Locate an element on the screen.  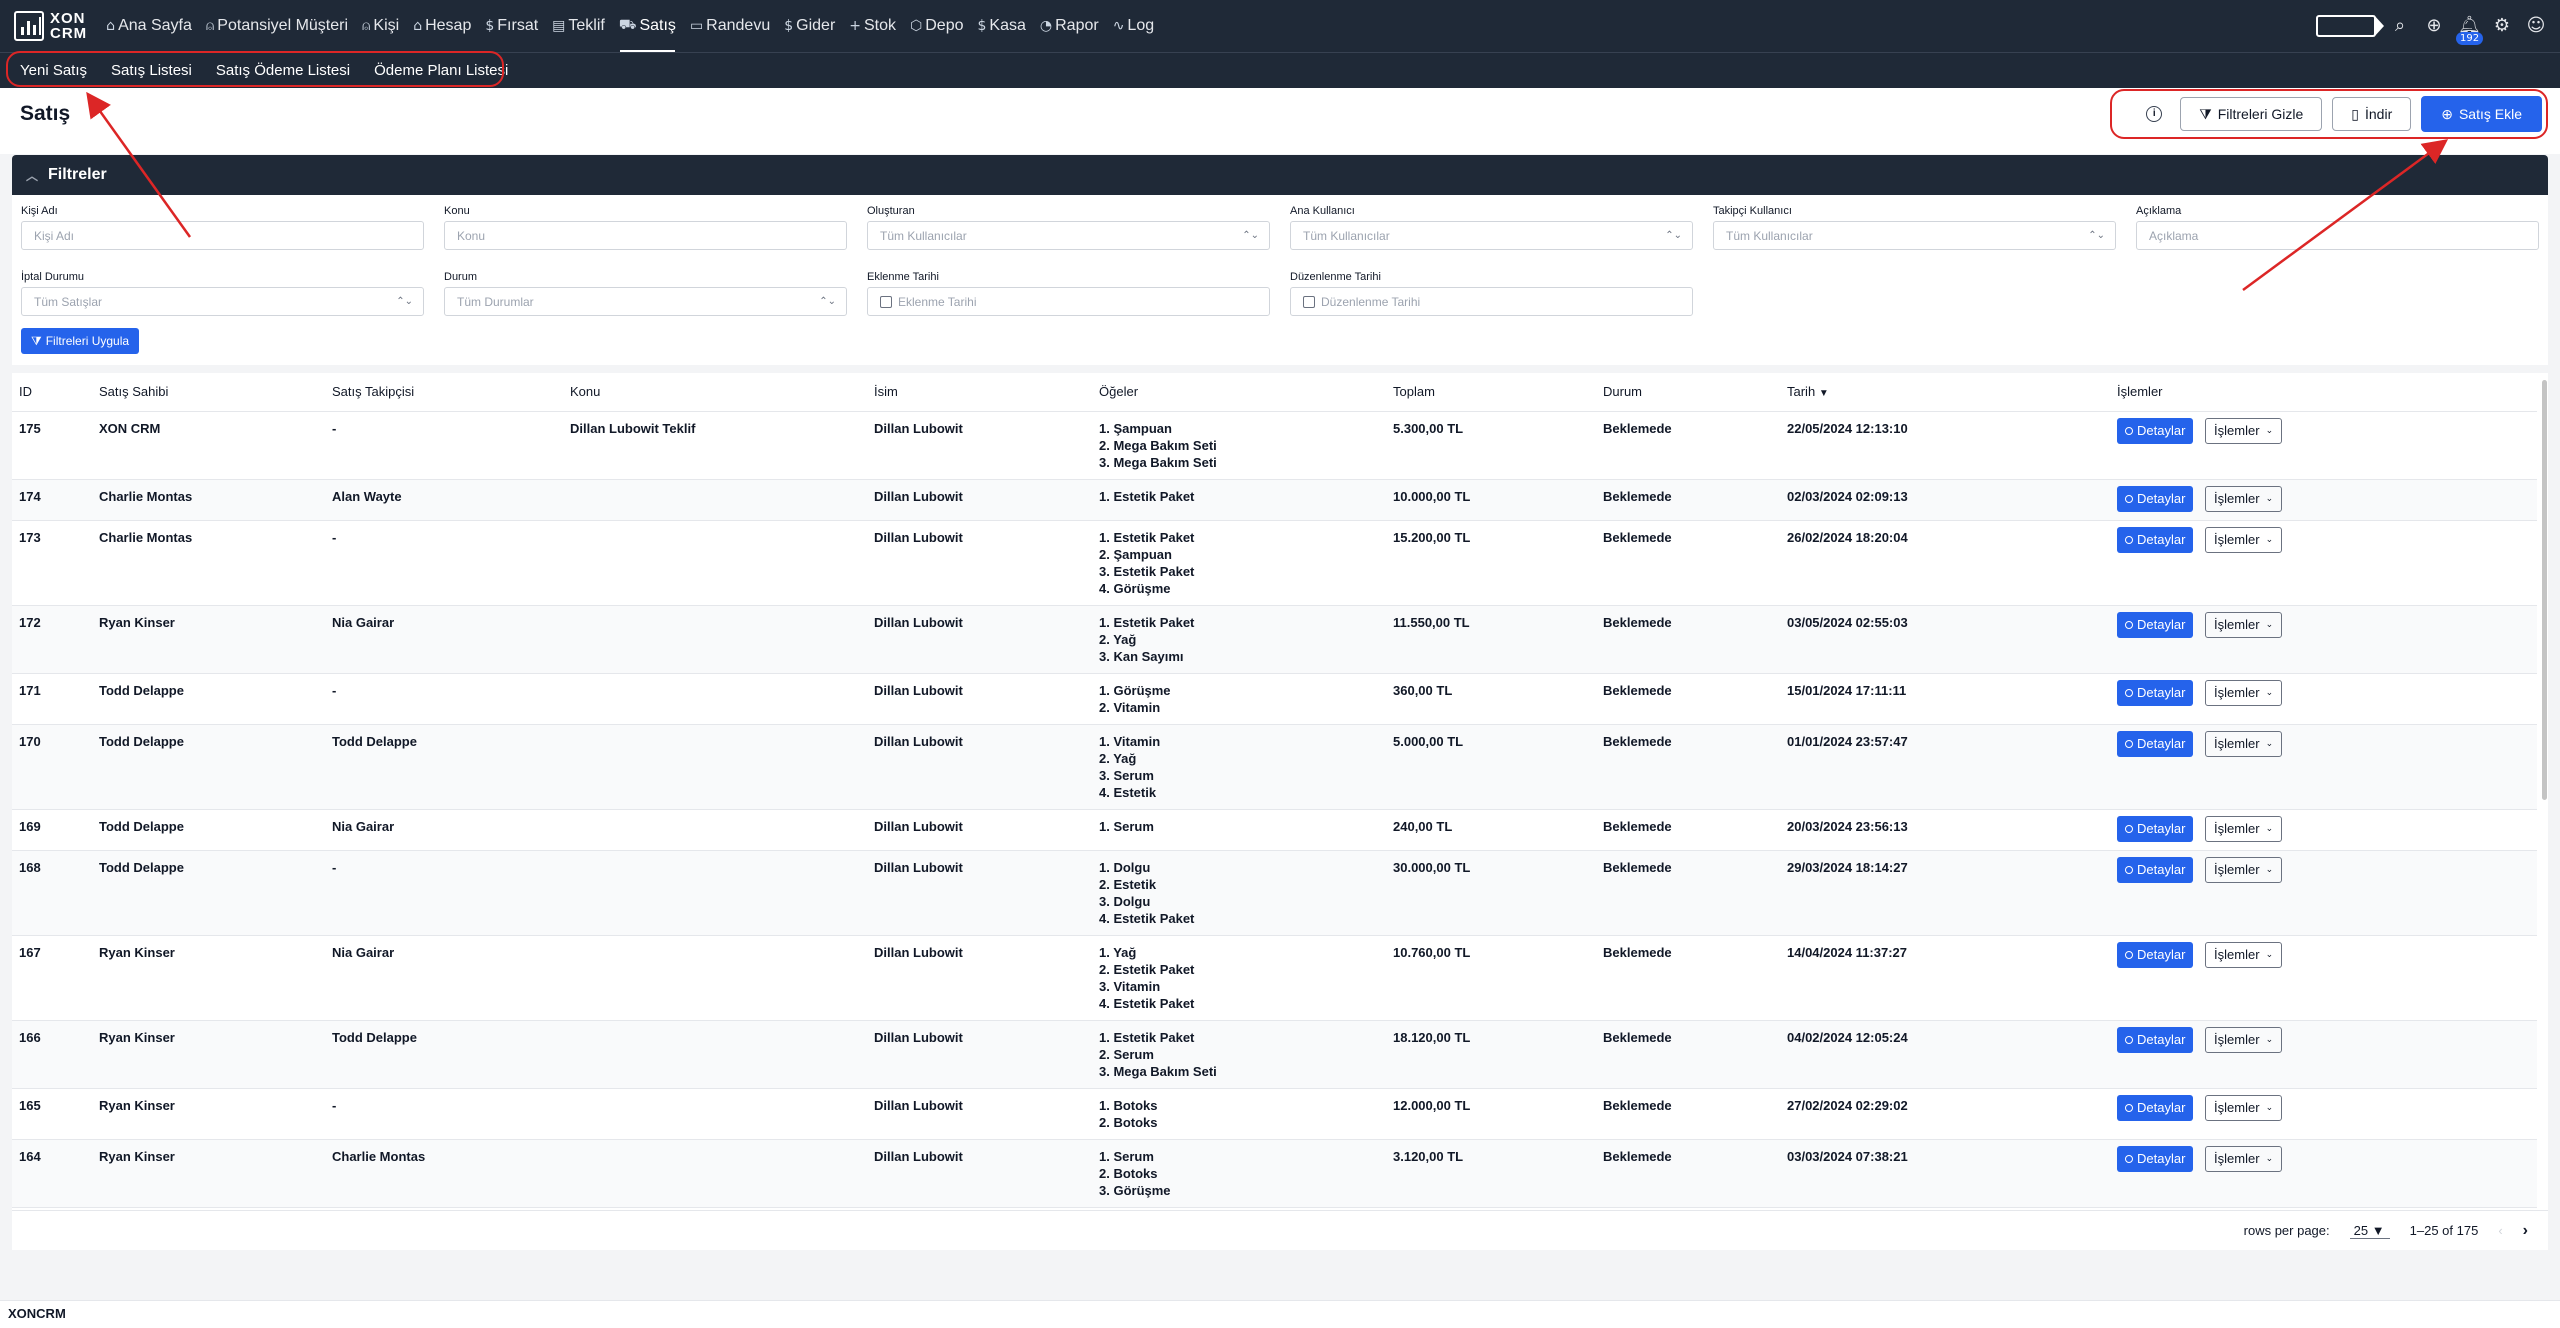
cell-date: 14/04/2024 11:37:27 is located at coordinates (1945, 978).